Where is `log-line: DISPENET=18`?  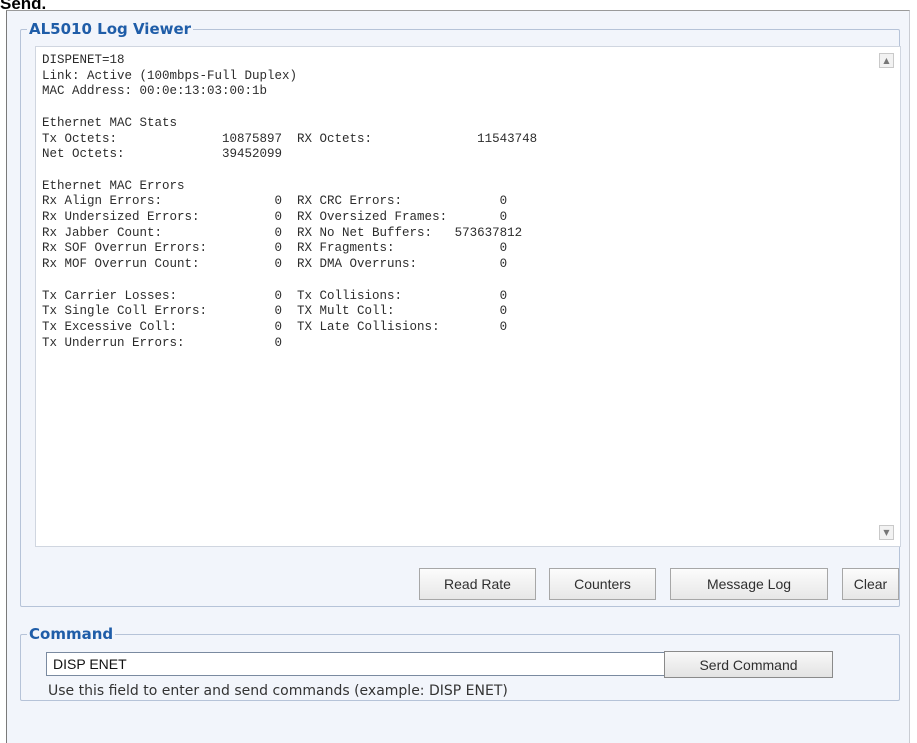
log-line: DISPENET=18 is located at coordinates (83, 60).